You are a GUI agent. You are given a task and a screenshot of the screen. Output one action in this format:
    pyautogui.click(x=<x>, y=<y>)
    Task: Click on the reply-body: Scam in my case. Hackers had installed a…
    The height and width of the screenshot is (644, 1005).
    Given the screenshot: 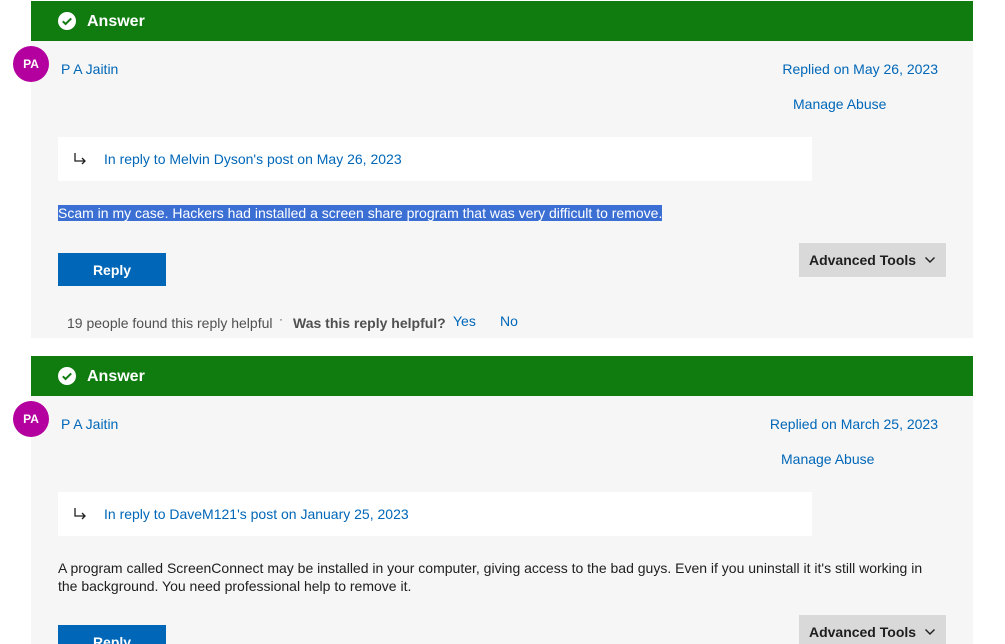 What is the action you would take?
    pyautogui.click(x=493, y=213)
    